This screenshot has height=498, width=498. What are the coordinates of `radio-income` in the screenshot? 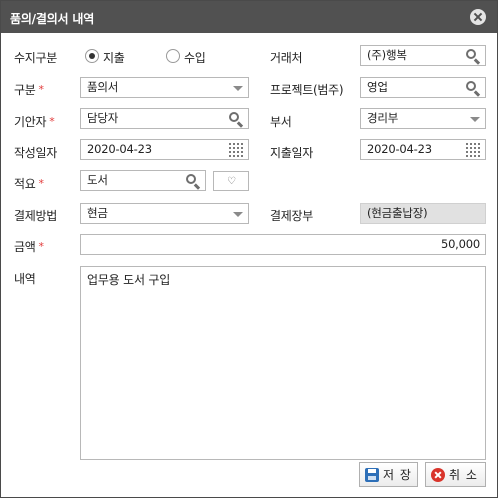 It's located at (173, 56).